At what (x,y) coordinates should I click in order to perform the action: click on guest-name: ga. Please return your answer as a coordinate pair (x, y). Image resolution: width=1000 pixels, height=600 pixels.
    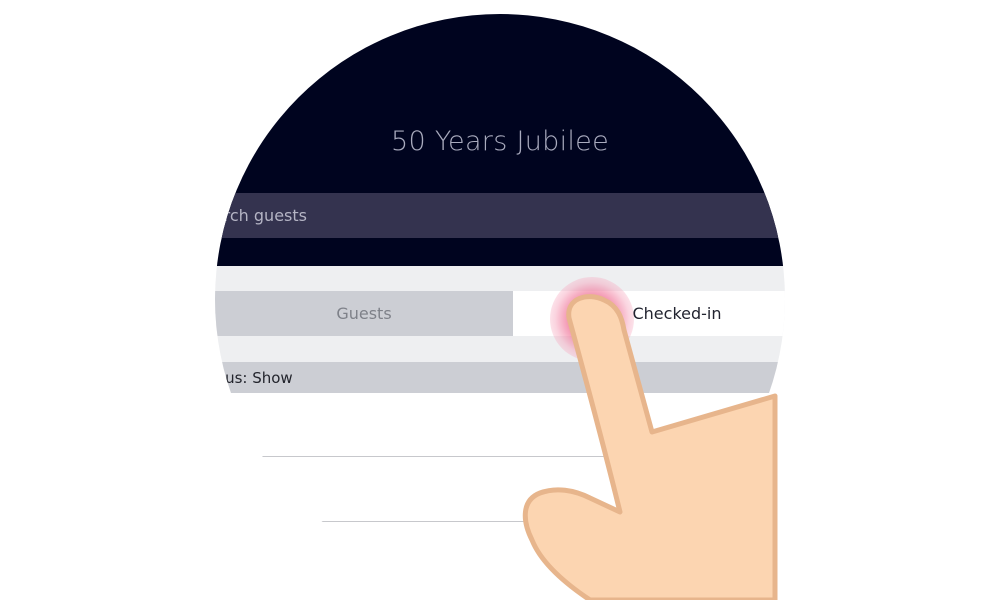
    Looking at the image, I should click on (221, 424).